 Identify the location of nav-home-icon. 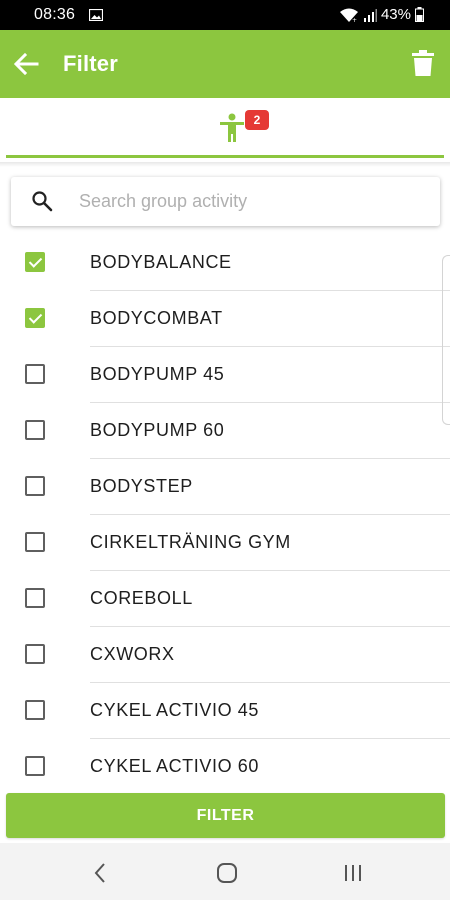
(227, 873).